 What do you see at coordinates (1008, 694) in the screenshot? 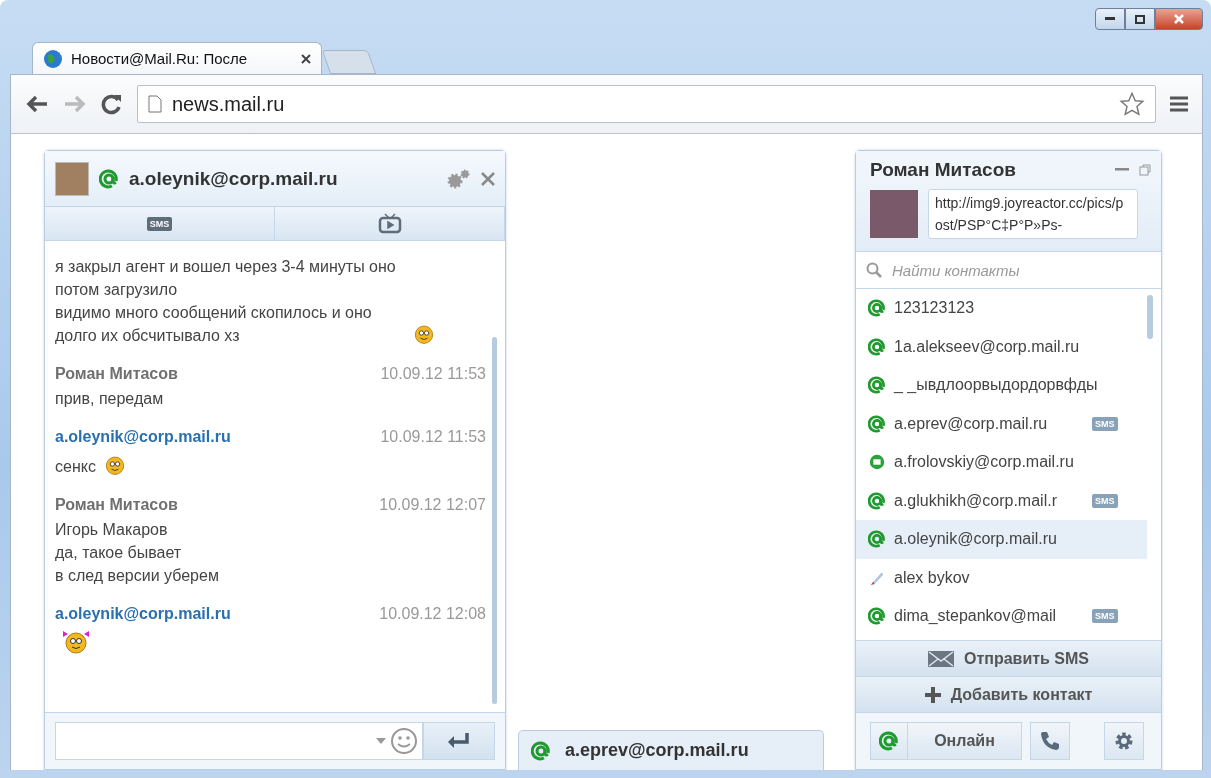
I see `add-contact-button: Добавить контакт` at bounding box center [1008, 694].